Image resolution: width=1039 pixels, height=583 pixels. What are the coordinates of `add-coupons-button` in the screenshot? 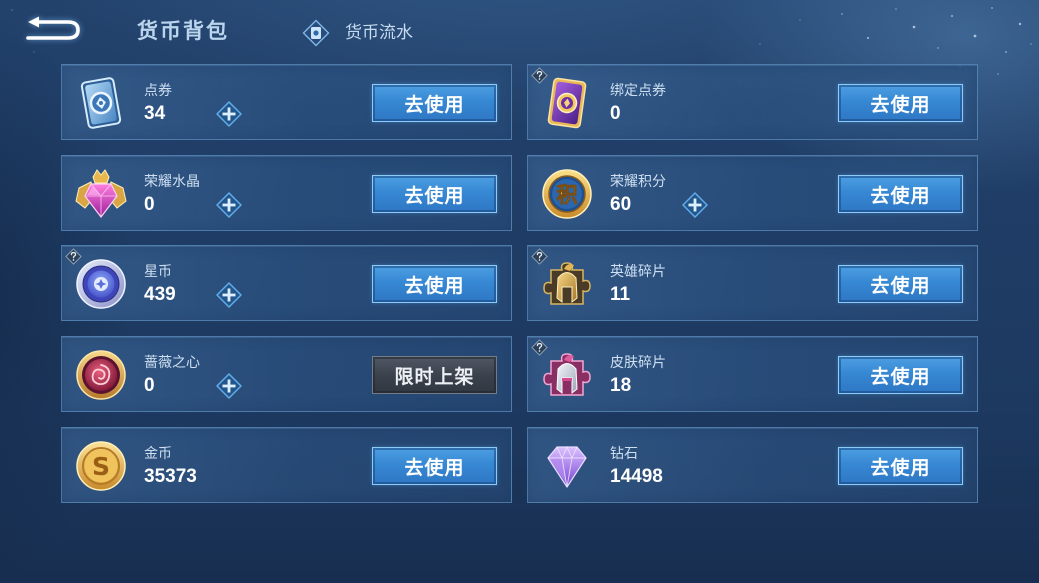 It's located at (229, 114).